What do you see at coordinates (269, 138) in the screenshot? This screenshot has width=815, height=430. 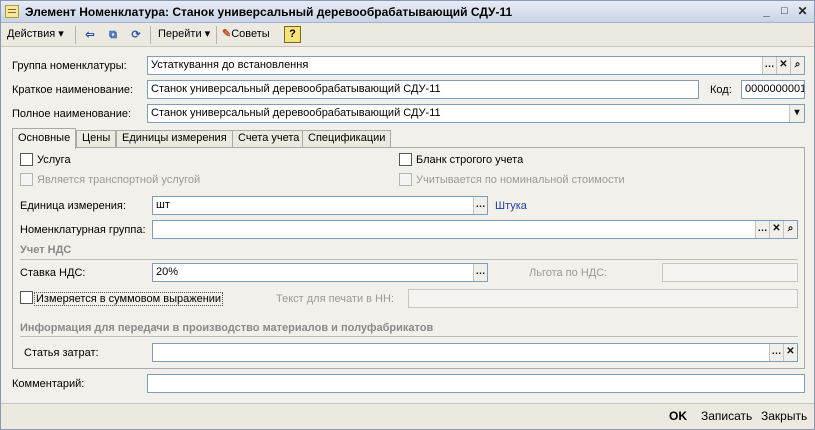 I see `tab-accounts: Счета учета` at bounding box center [269, 138].